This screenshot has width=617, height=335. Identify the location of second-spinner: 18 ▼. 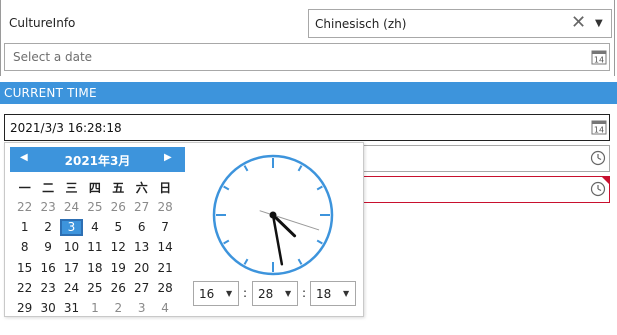
(333, 293).